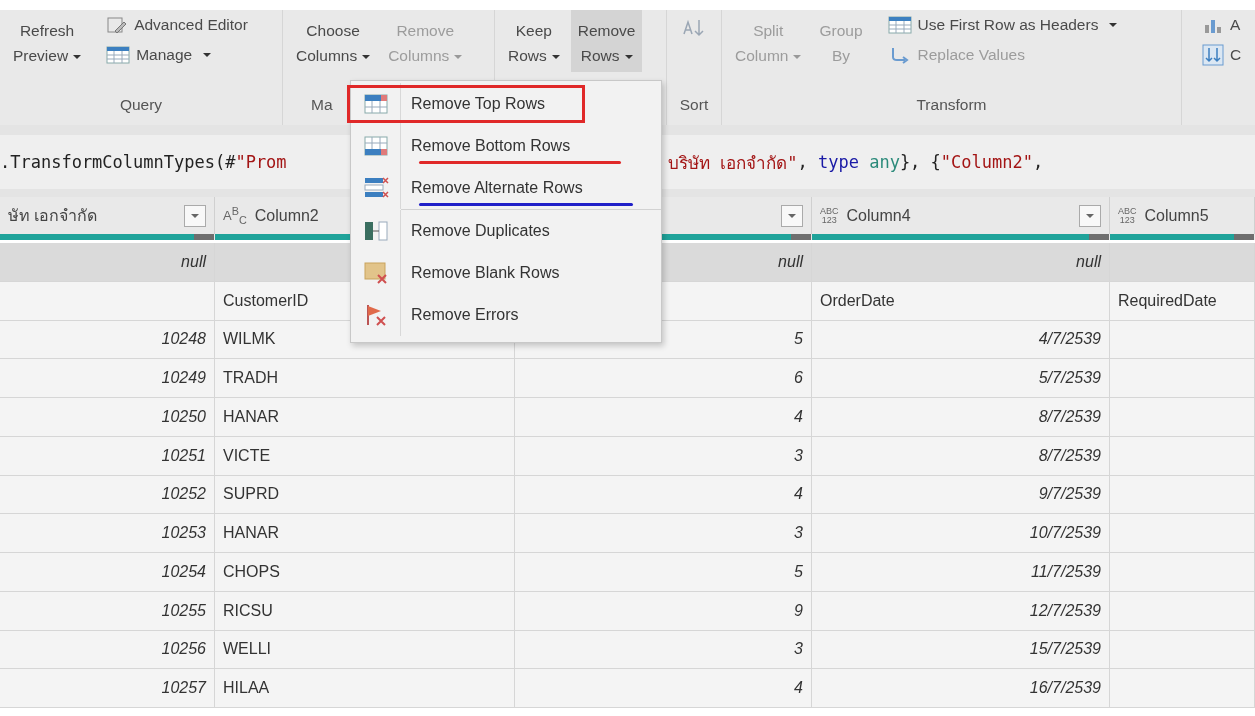  What do you see at coordinates (107, 495) in the screenshot?
I see `table-cell: 10252` at bounding box center [107, 495].